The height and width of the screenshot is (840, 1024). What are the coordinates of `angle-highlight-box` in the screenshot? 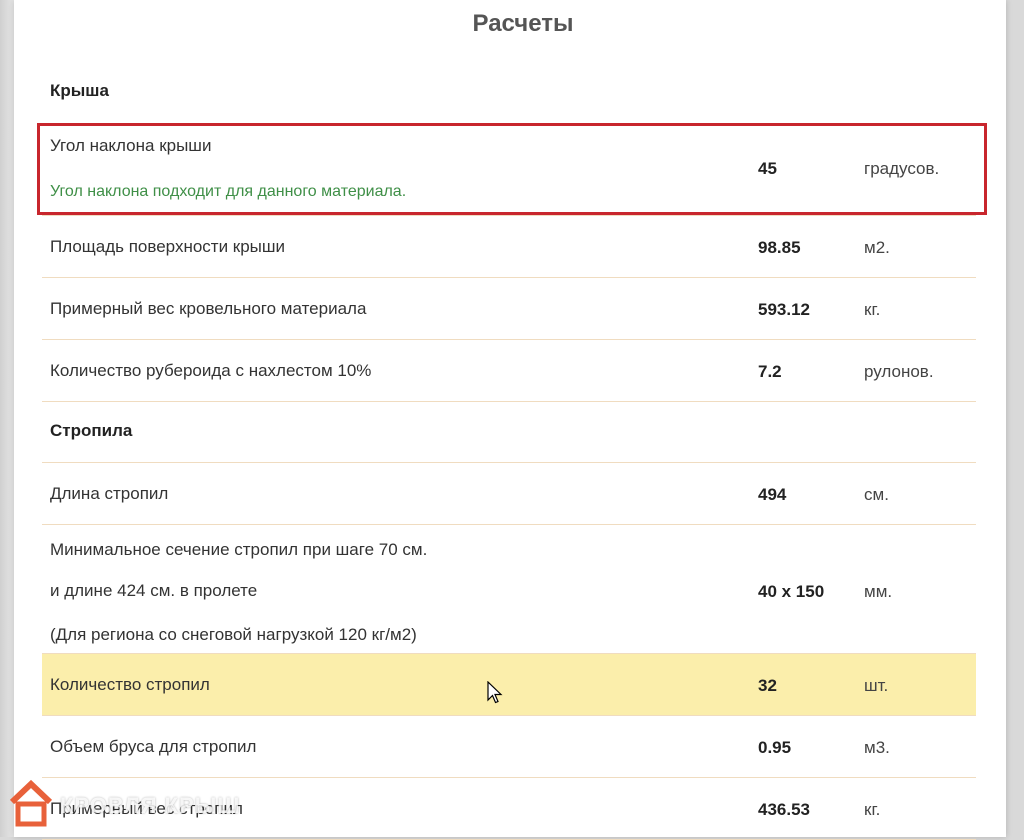 It's located at (512, 169).